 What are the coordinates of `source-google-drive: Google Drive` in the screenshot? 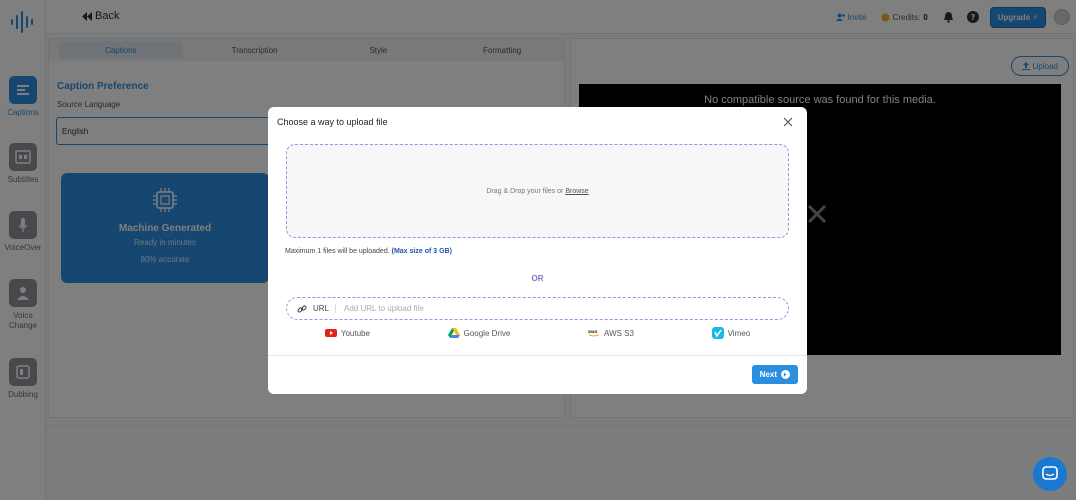 It's located at (479, 333).